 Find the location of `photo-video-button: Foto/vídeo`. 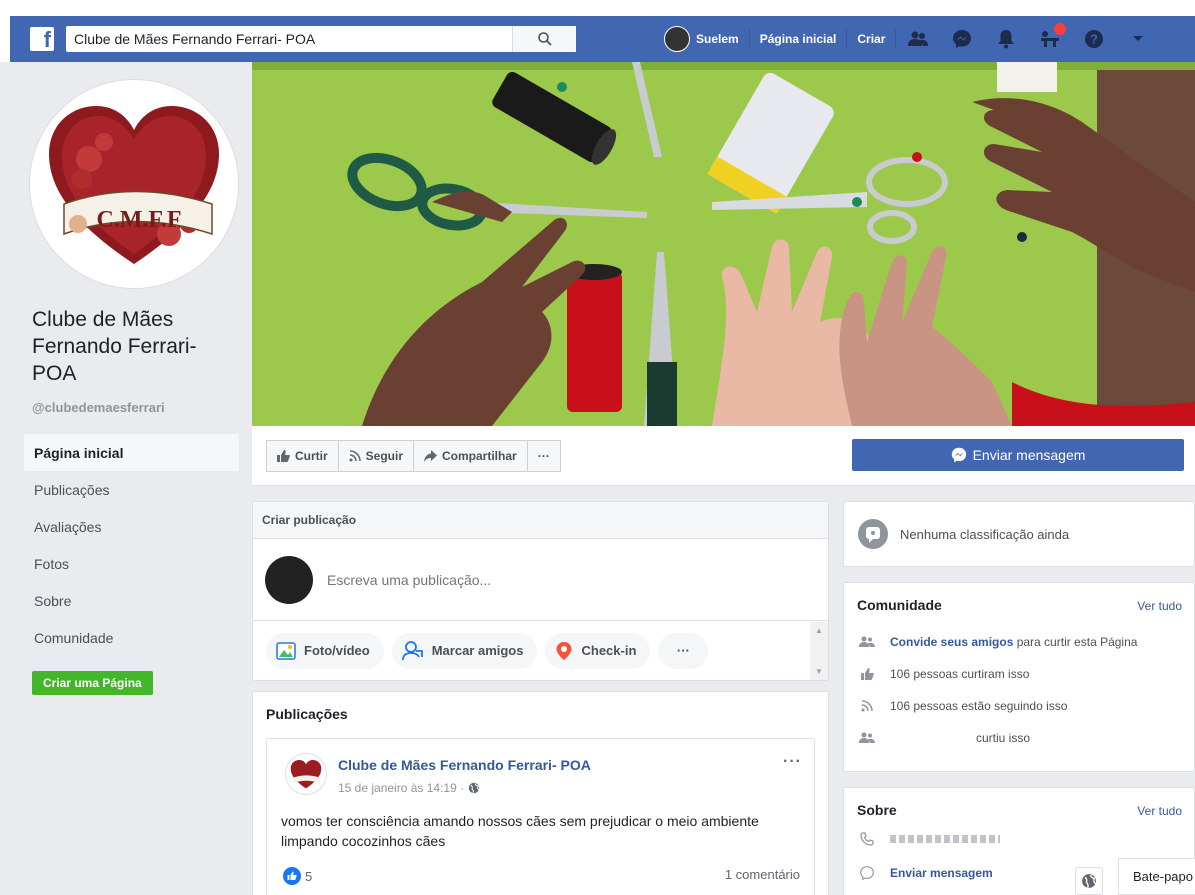

photo-video-button: Foto/vídeo is located at coordinates (325, 650).